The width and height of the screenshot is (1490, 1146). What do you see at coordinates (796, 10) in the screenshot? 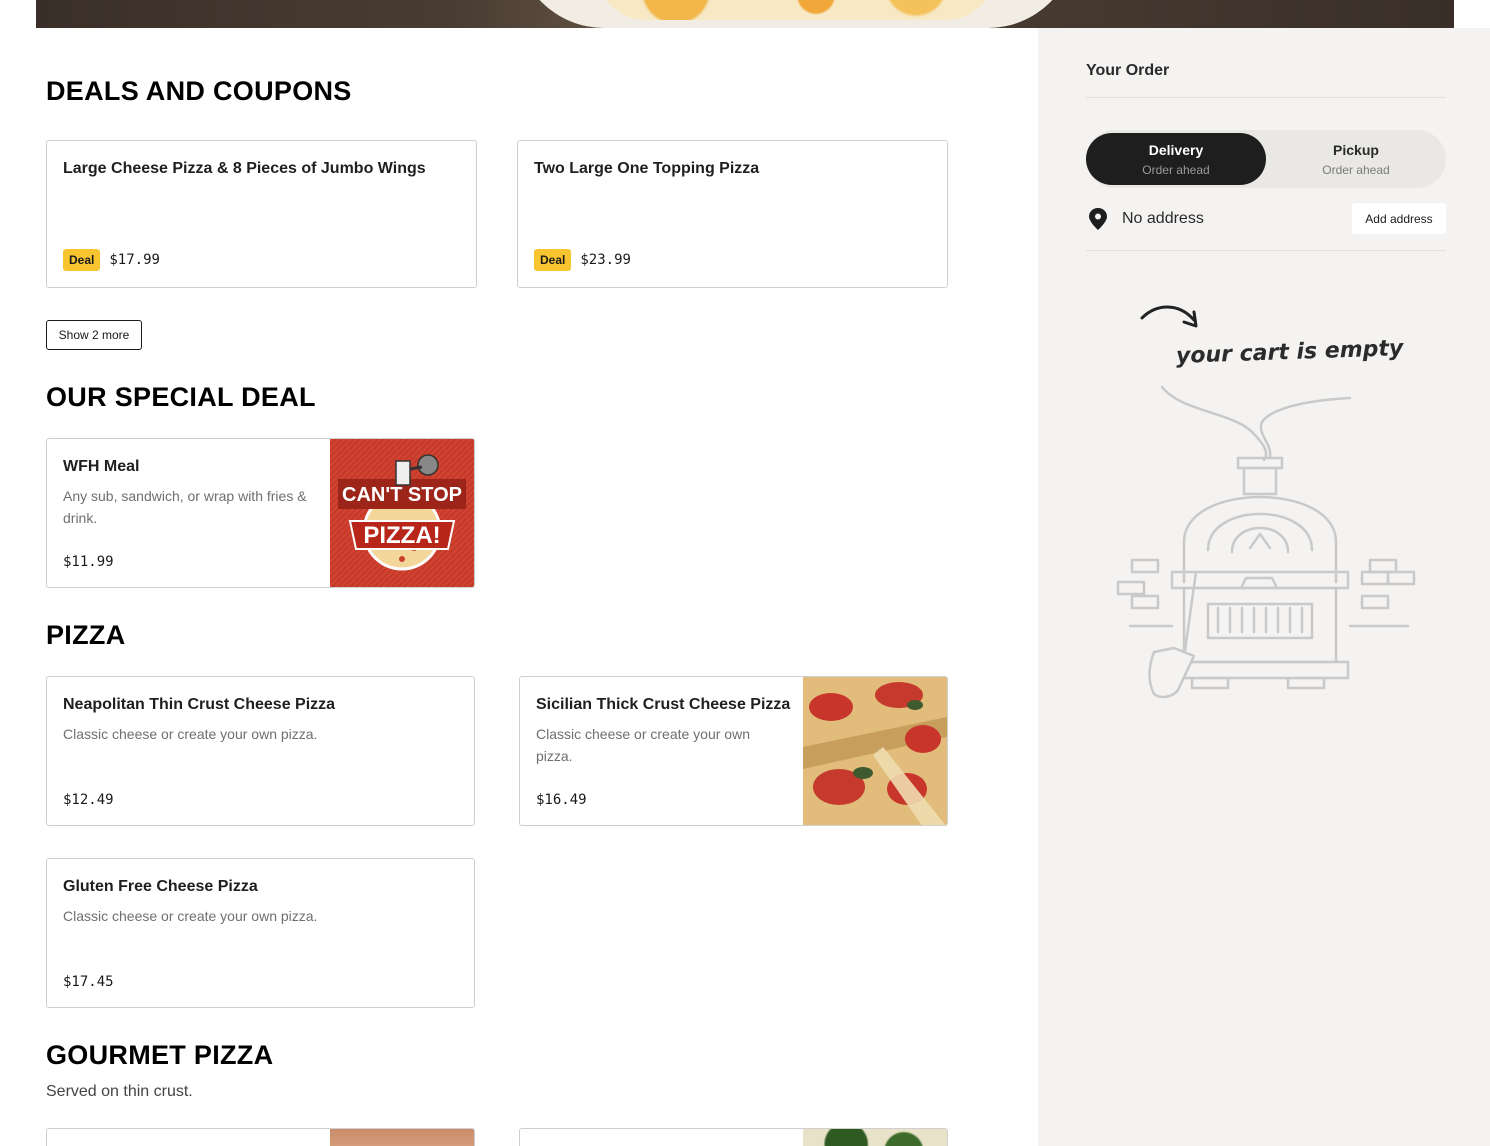
I see `hero-pizza` at bounding box center [796, 10].